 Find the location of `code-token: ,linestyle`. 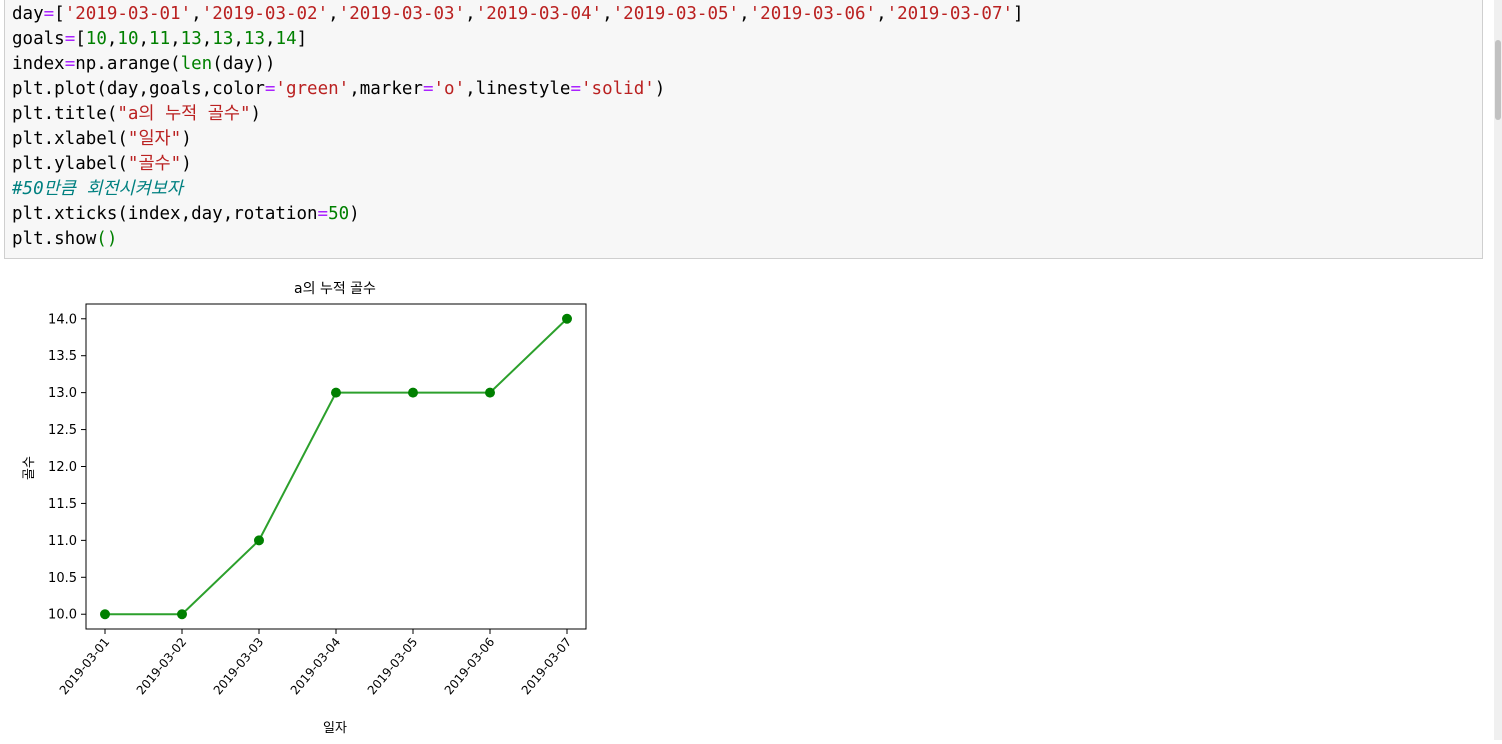

code-token: ,linestyle is located at coordinates (518, 89).